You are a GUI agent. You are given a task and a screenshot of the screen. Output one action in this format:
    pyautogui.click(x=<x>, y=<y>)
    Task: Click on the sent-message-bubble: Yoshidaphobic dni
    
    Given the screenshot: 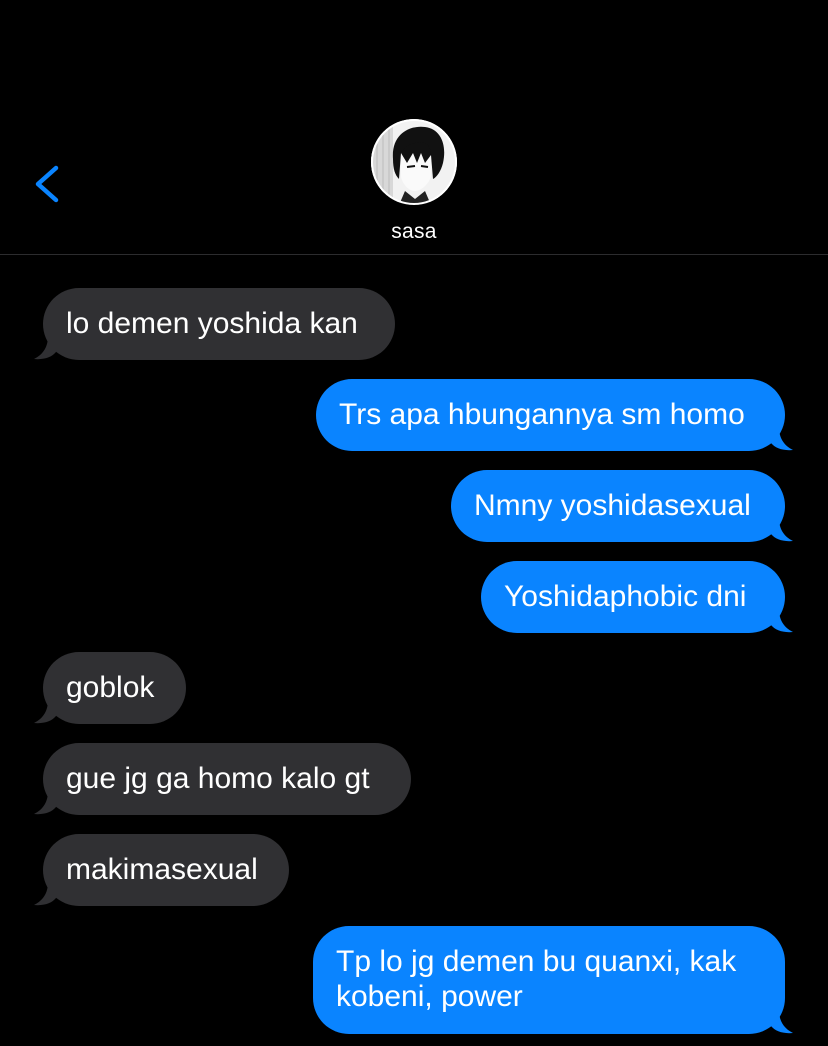 What is the action you would take?
    pyautogui.click(x=633, y=597)
    